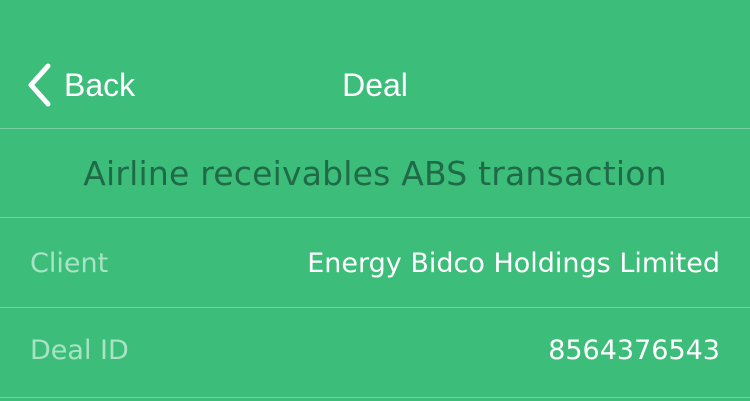 This screenshot has height=401, width=750. Describe the element at coordinates (375, 85) in the screenshot. I see `page-title: Deal` at that location.